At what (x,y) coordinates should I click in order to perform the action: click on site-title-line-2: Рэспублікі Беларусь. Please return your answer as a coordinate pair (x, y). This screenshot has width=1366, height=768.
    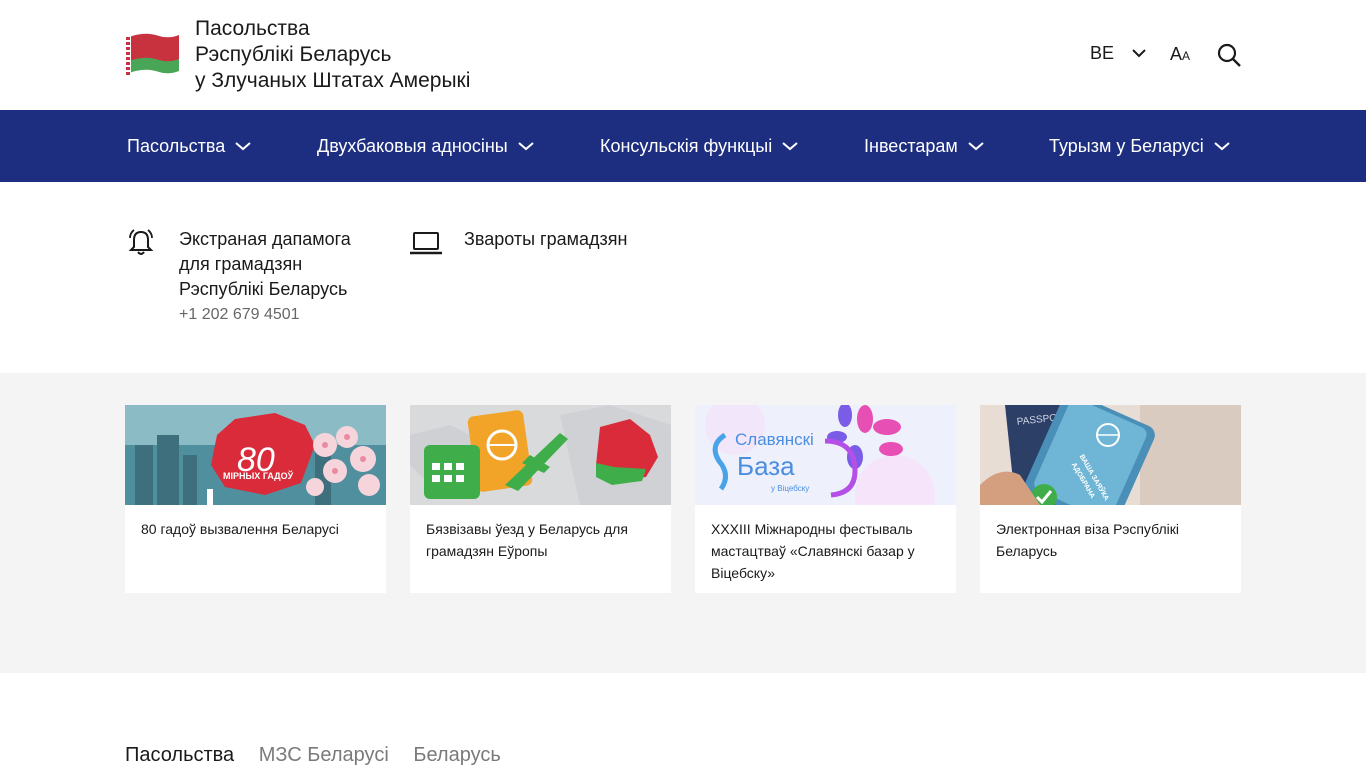
    Looking at the image, I should click on (293, 54).